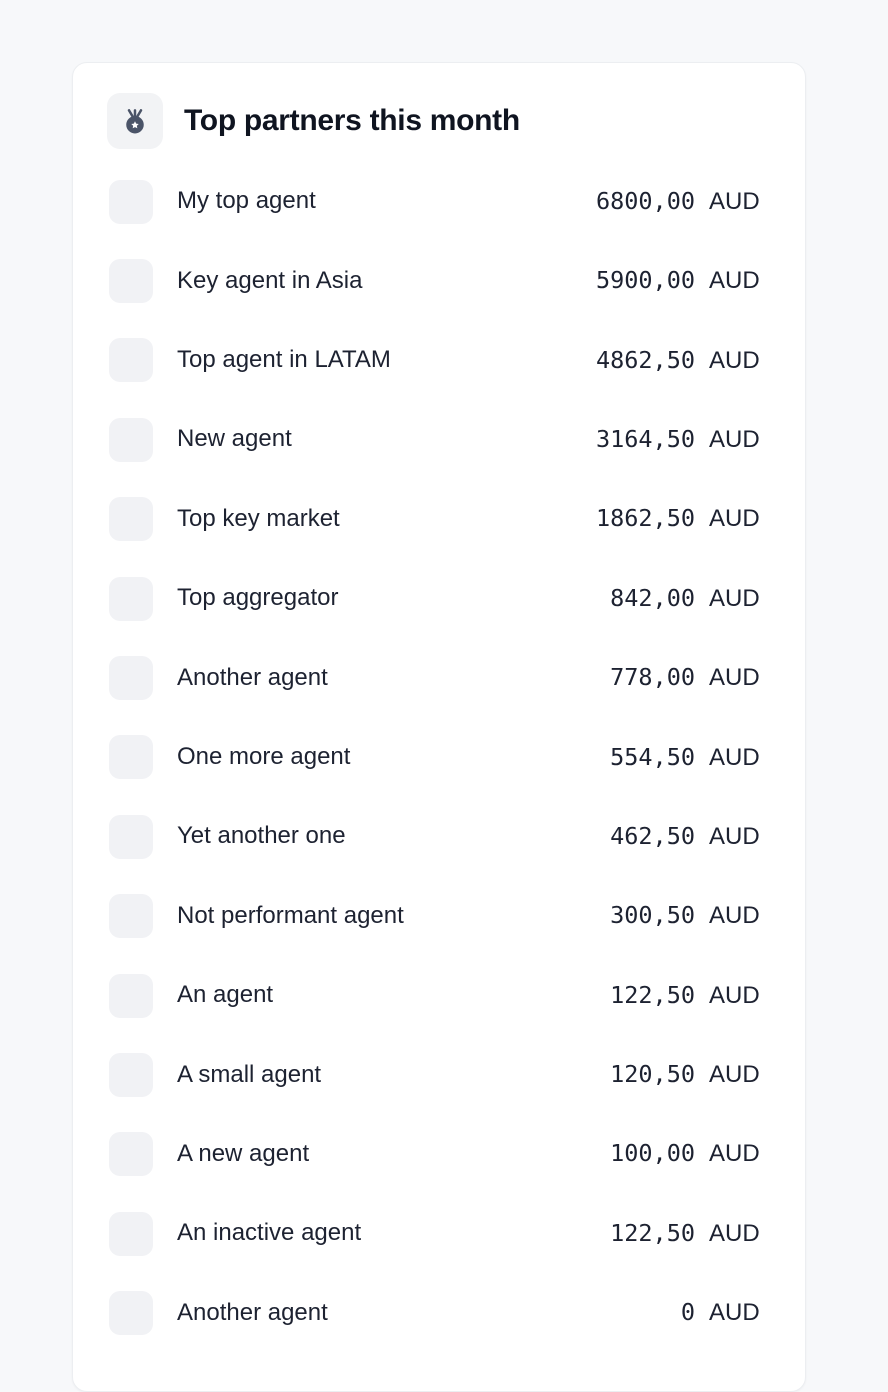 This screenshot has width=888, height=1392. I want to click on partner-name: A small agent, so click(249, 1074).